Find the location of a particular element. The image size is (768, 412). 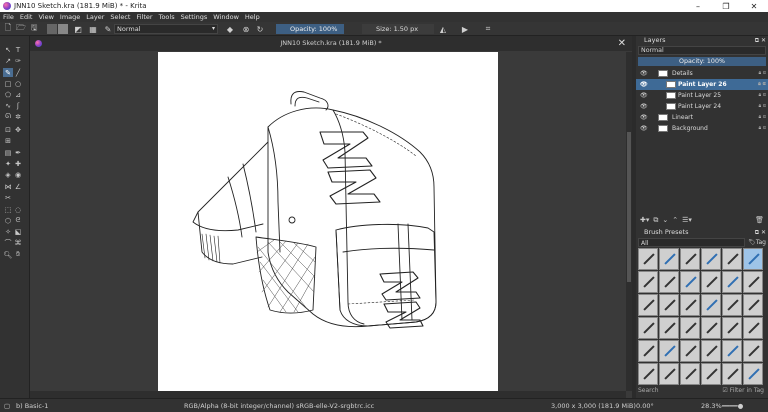

freehand-brush-icon: ✎ is located at coordinates (8, 72).